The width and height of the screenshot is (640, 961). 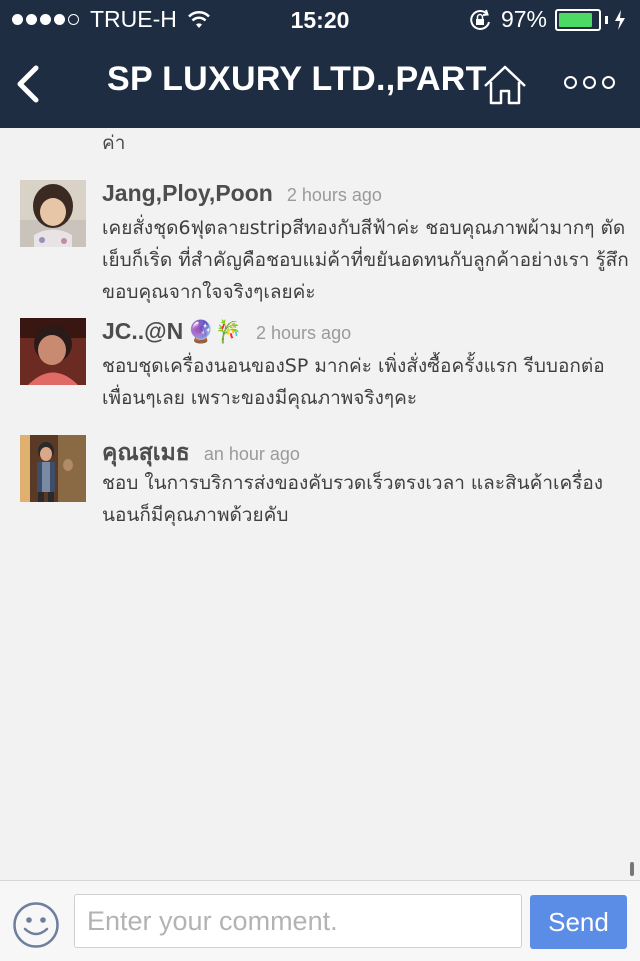 I want to click on smiley-icon, so click(x=36, y=925).